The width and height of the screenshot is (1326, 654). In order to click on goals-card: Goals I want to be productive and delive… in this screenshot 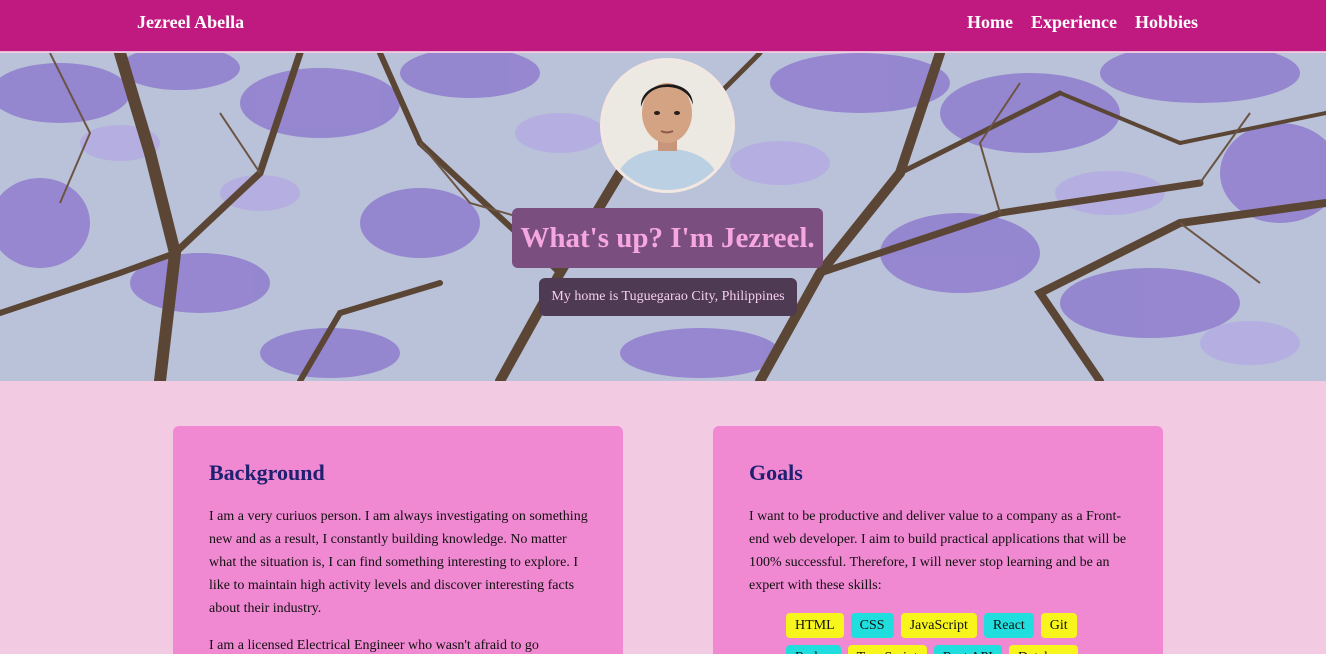, I will do `click(938, 540)`.